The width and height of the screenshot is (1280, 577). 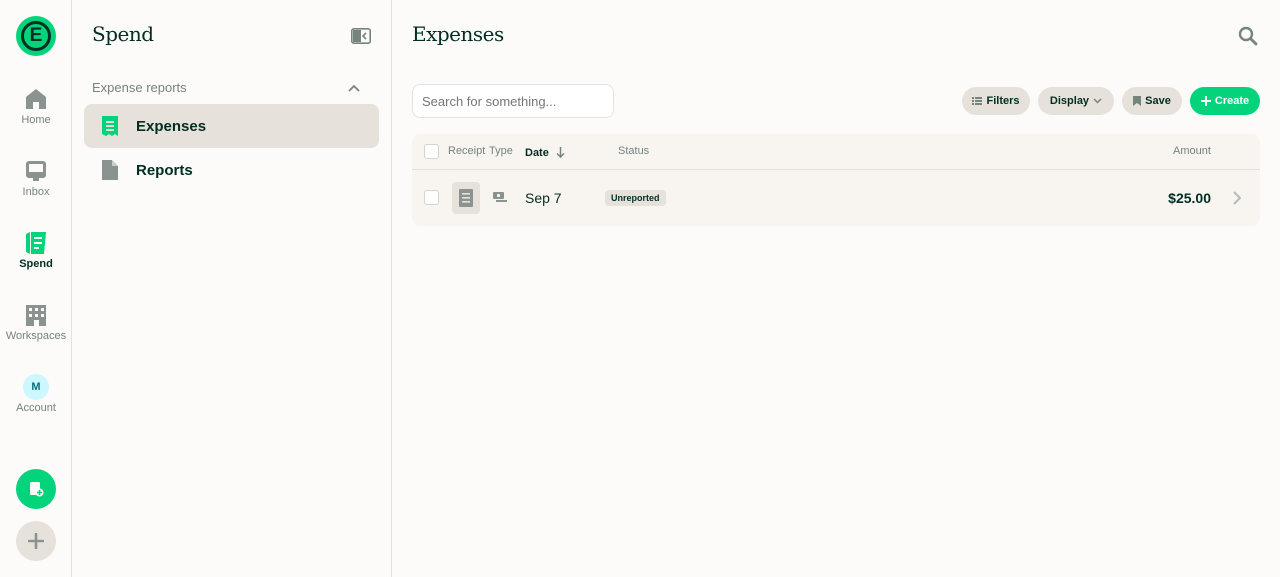 I want to click on home-icon, so click(x=36, y=99).